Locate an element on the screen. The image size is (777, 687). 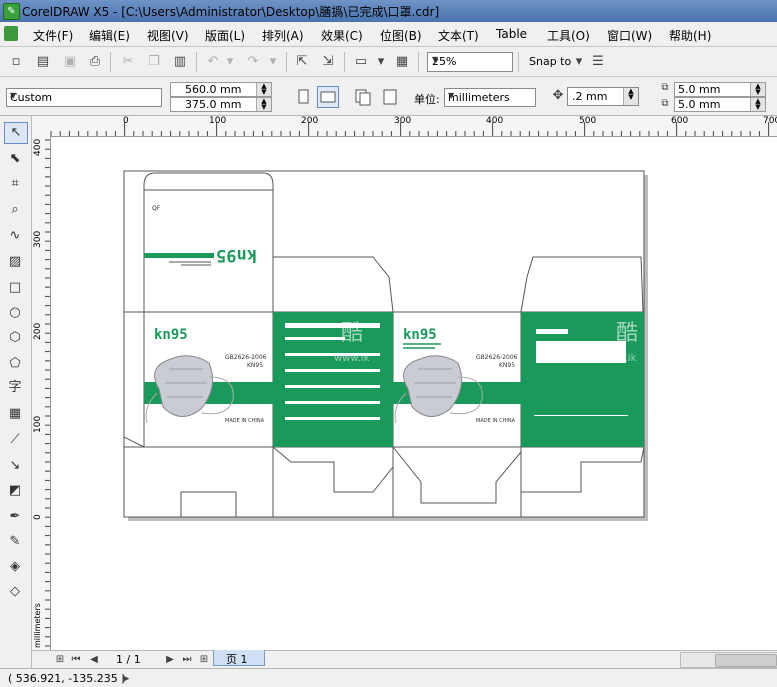
height-spinner: ▲ ▼ is located at coordinates (263, 104).